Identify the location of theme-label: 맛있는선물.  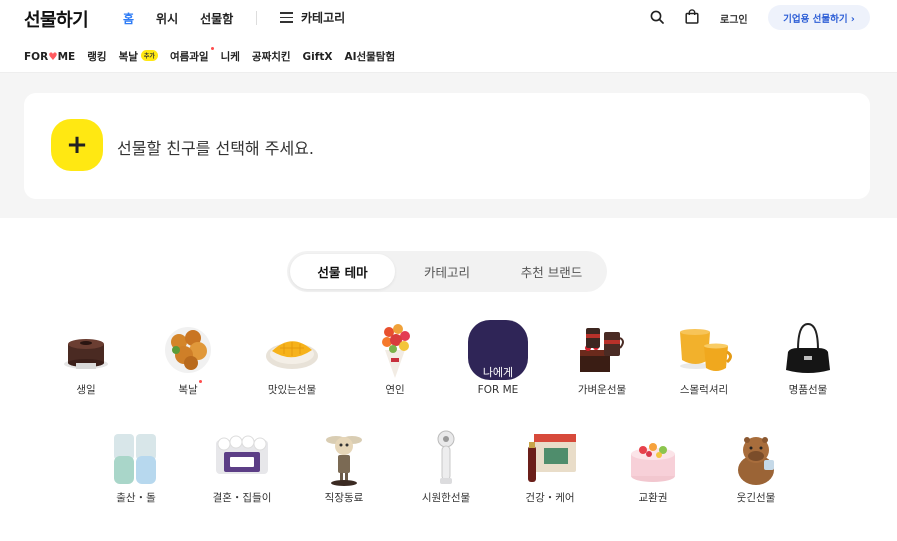
(292, 390).